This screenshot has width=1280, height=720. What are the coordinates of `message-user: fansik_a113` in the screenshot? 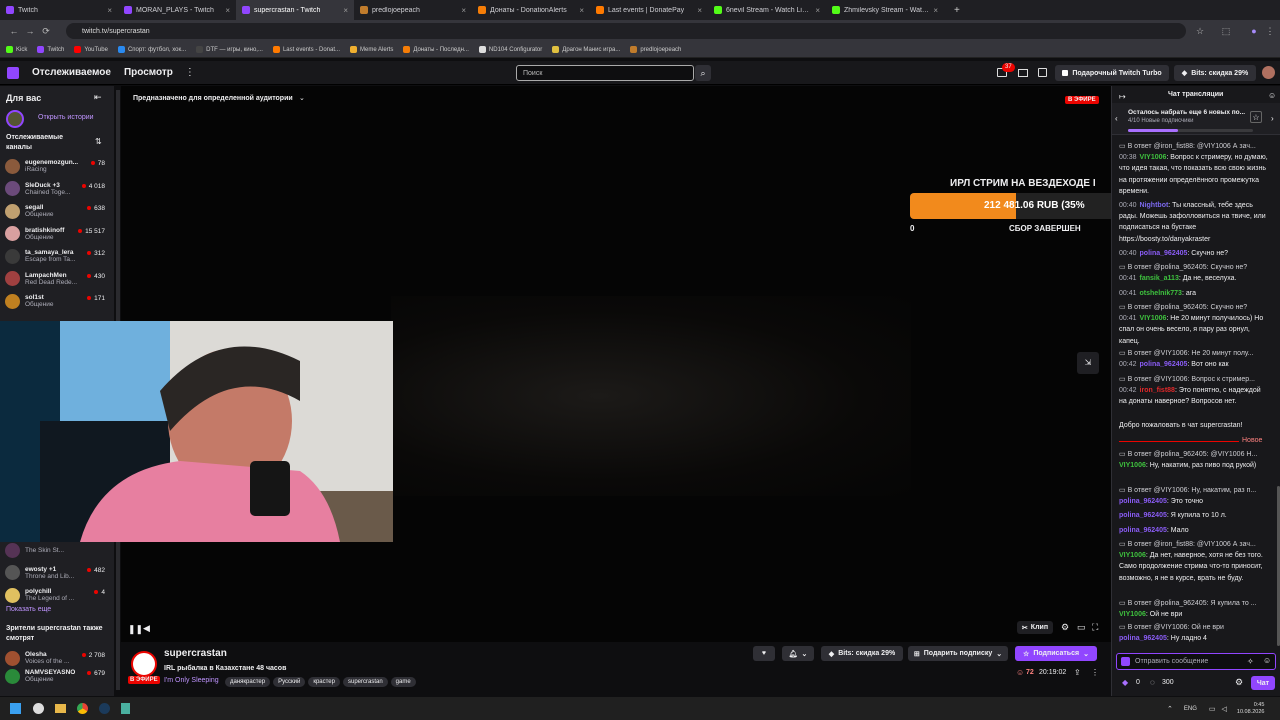 It's located at (1159, 278).